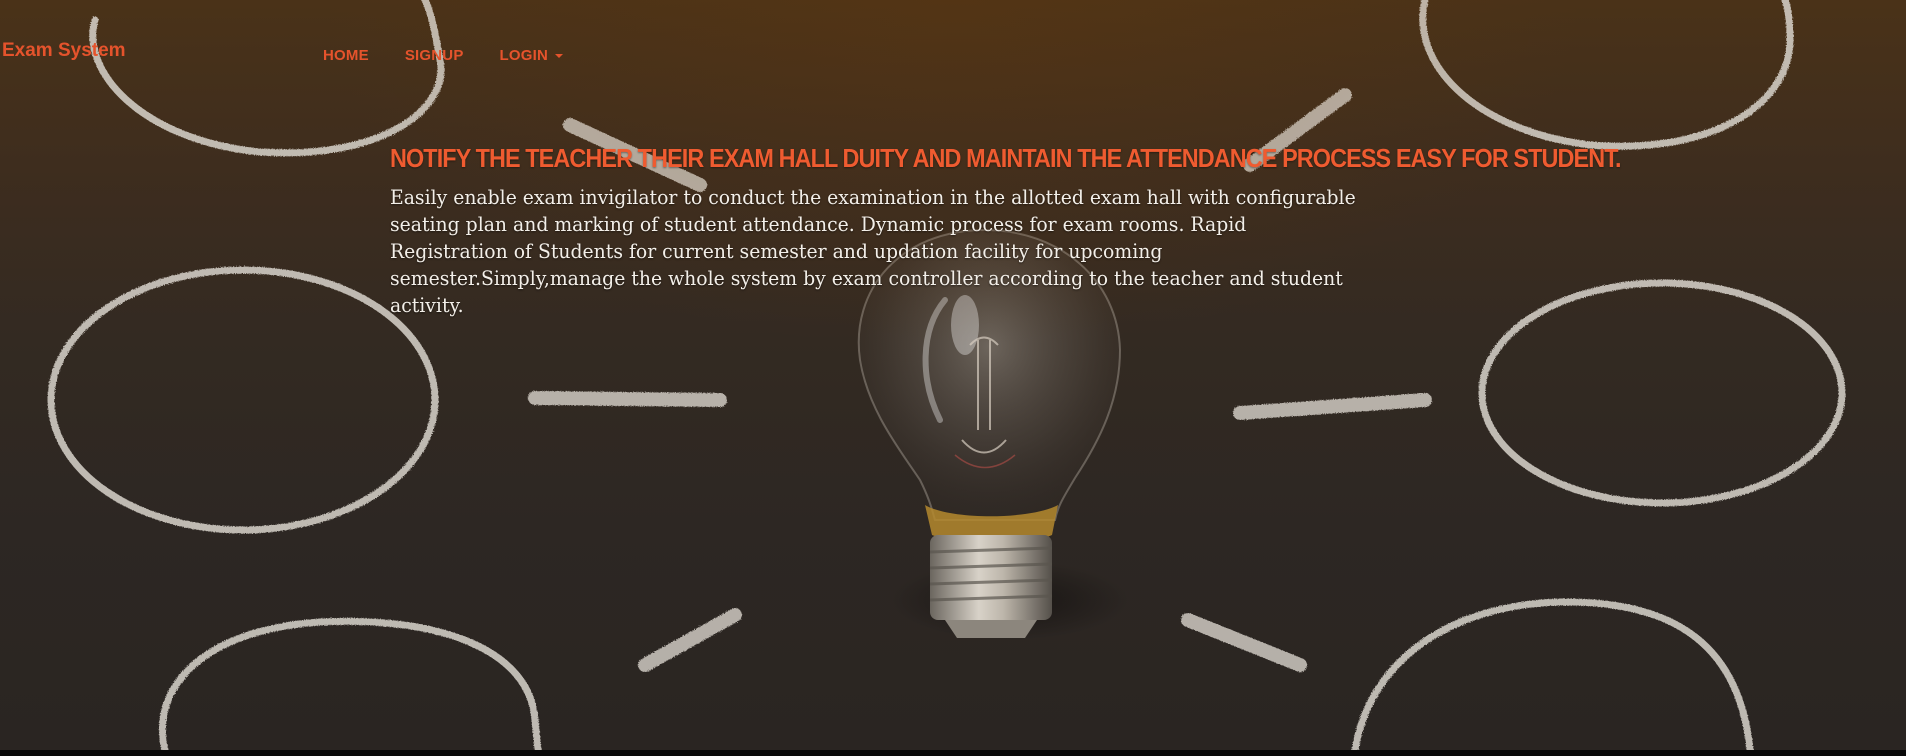 The height and width of the screenshot is (756, 1906). I want to click on bottom-edge, so click(953, 753).